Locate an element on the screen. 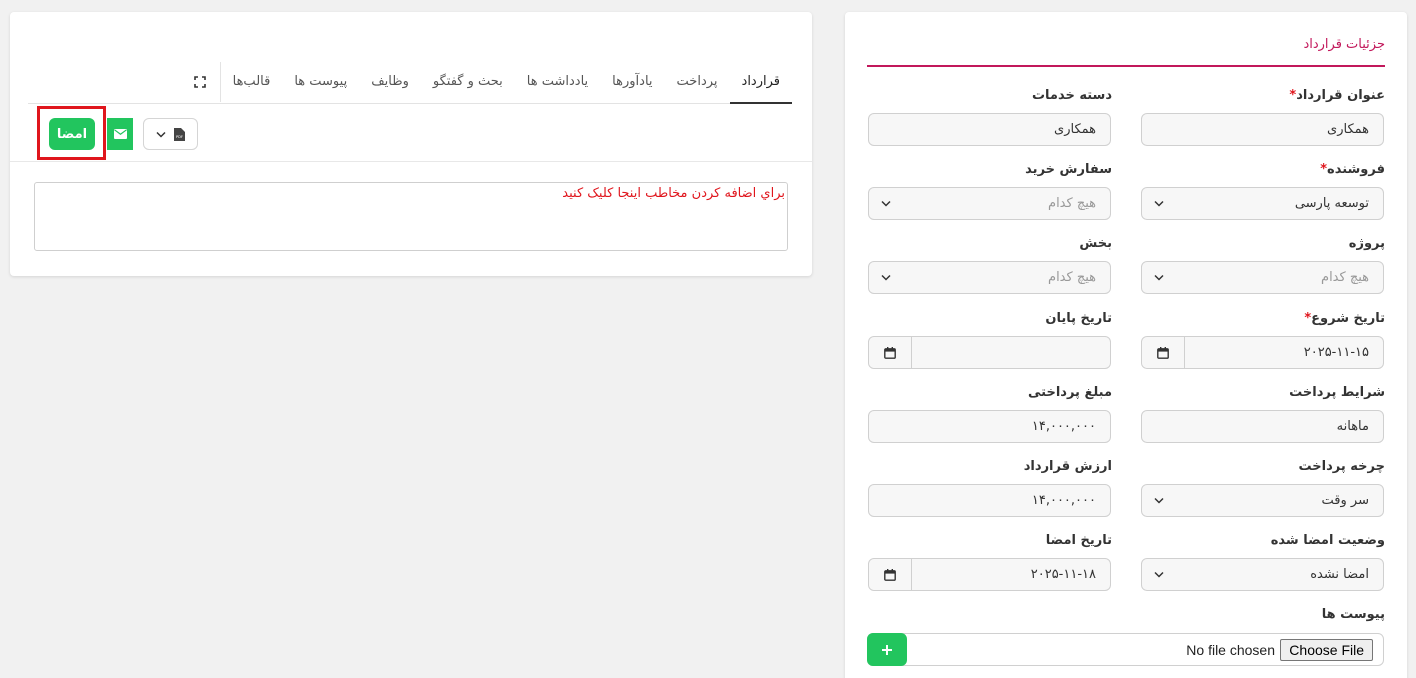 This screenshot has height=678, width=1416. tab-discussion: بحث و گفتگو is located at coordinates (468, 82).